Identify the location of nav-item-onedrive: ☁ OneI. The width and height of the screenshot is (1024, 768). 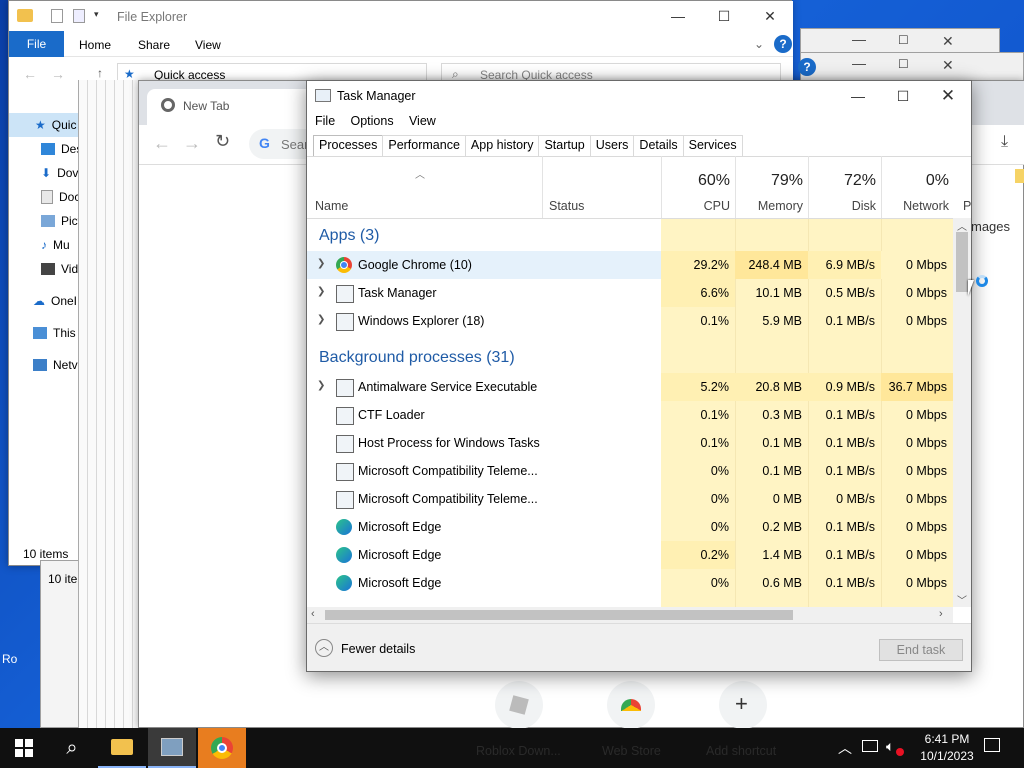
(55, 301).